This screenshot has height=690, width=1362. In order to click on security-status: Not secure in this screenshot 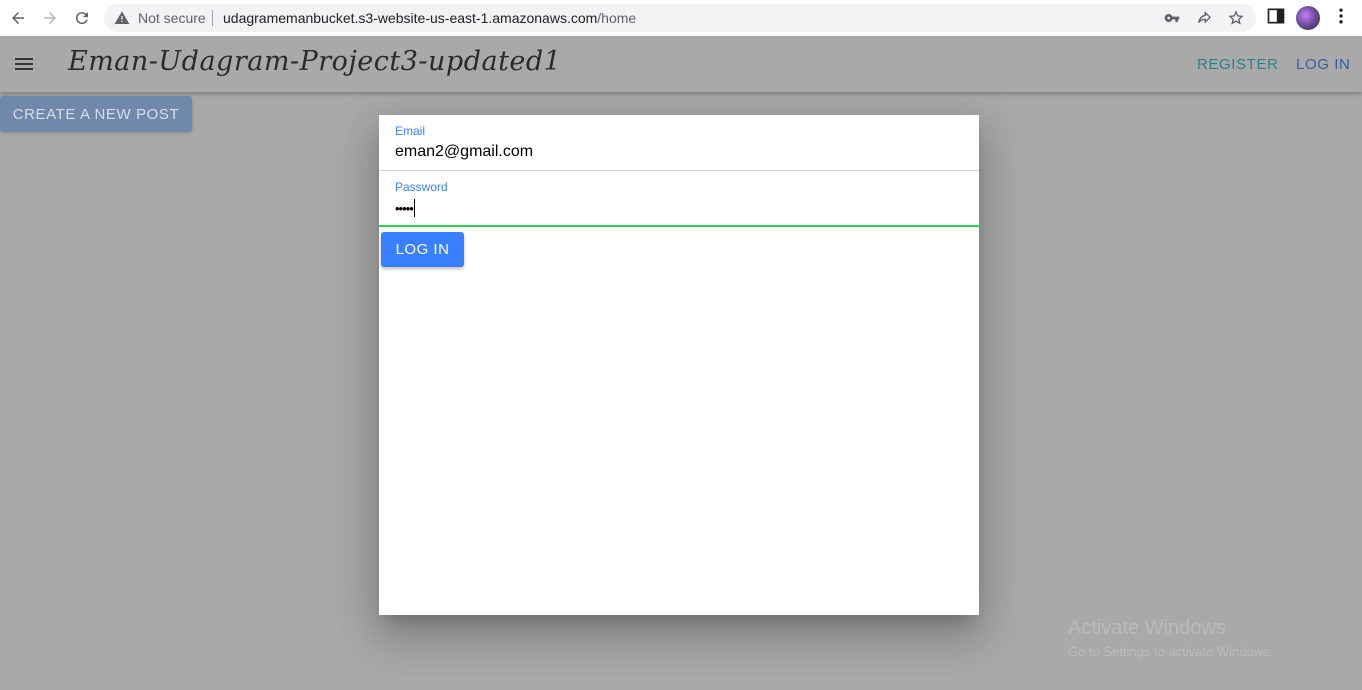, I will do `click(172, 18)`.